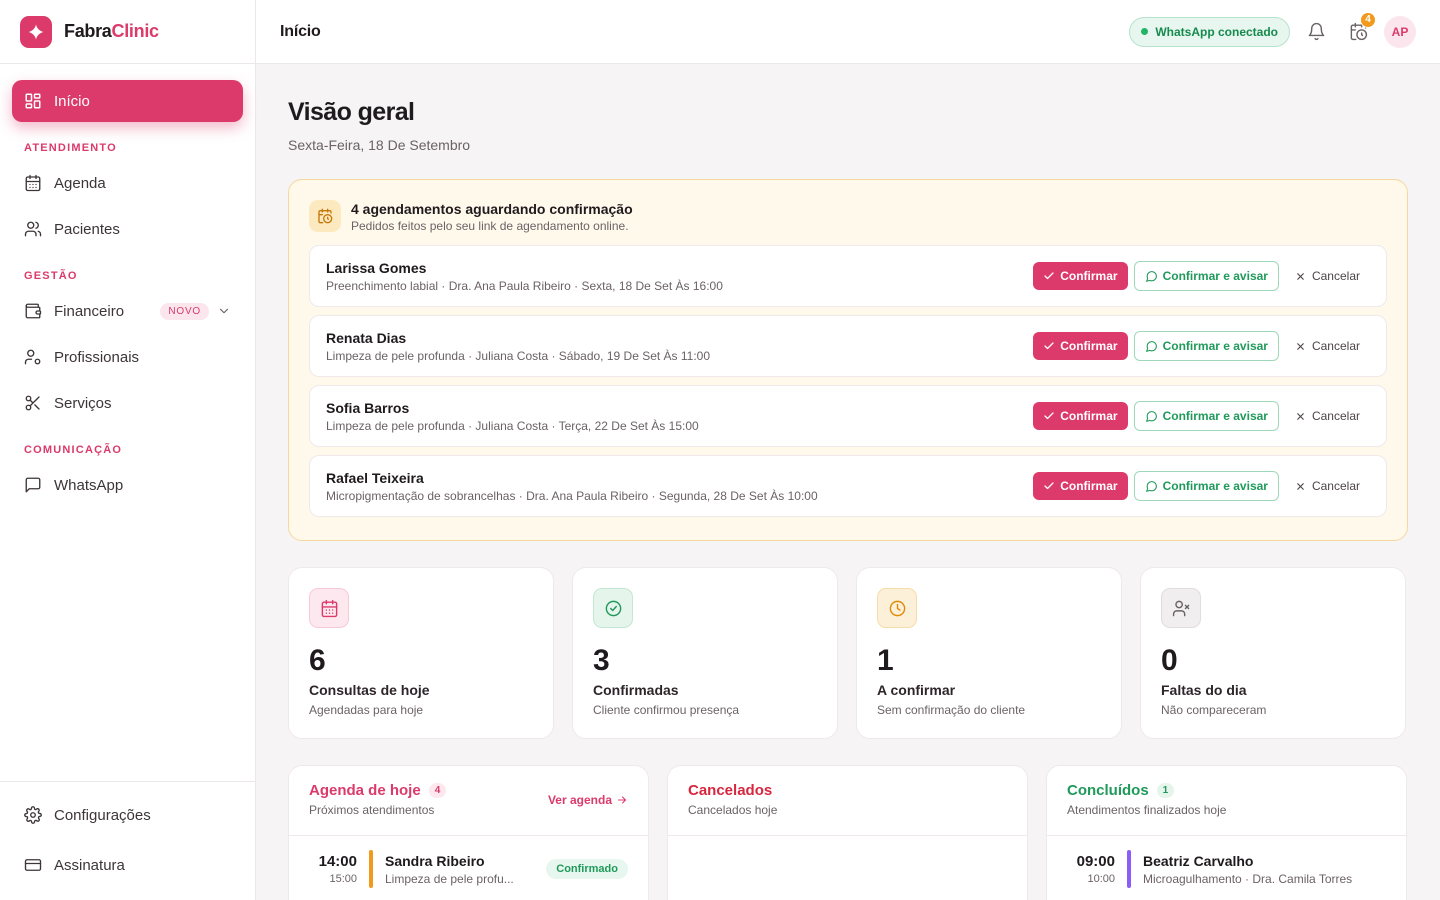  What do you see at coordinates (368, 407) in the screenshot?
I see `request-patient-name: Sofia Barros` at bounding box center [368, 407].